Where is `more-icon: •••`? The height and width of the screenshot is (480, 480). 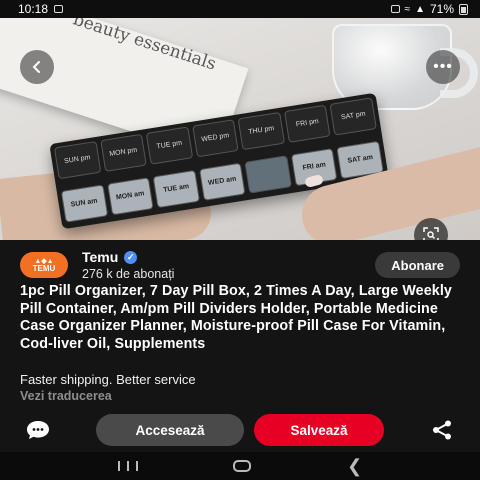 more-icon: ••• is located at coordinates (443, 66).